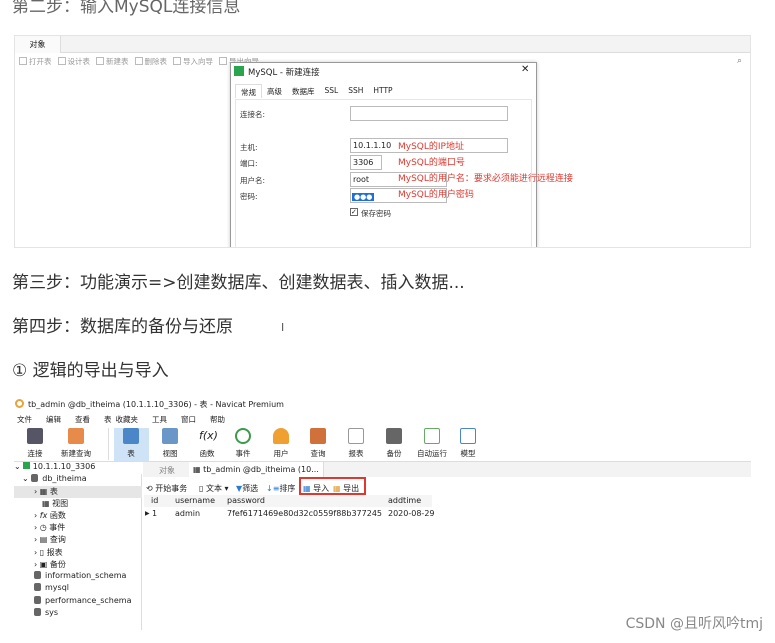 The width and height of the screenshot is (775, 643). What do you see at coordinates (214, 488) in the screenshot?
I see `text-button: ▯ 文本 ▾` at bounding box center [214, 488].